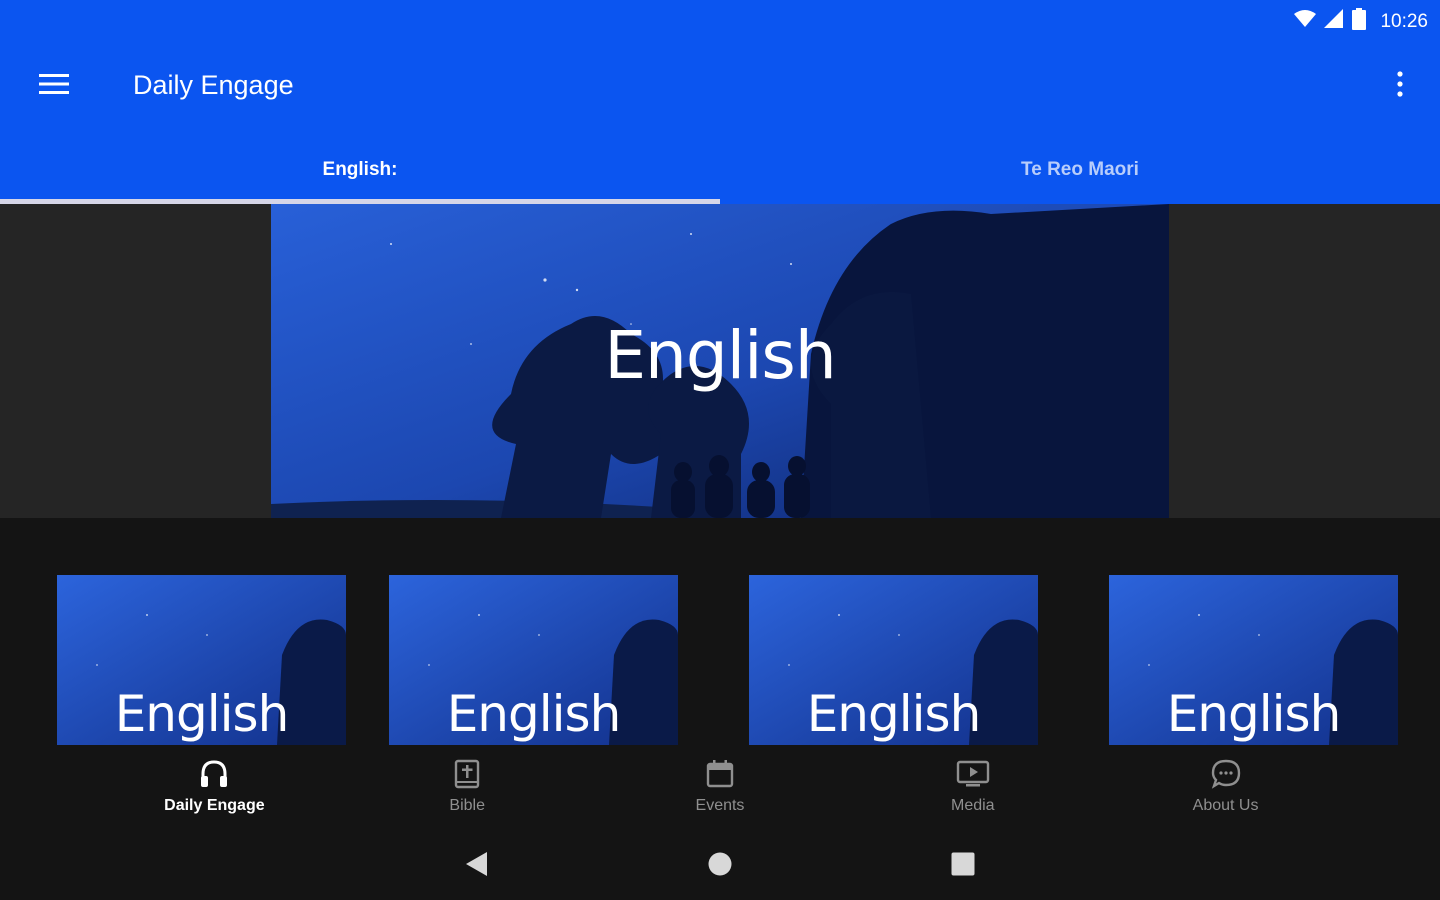 The image size is (1440, 900). Describe the element at coordinates (720, 88) in the screenshot. I see `app-bar: Daily Engage` at that location.